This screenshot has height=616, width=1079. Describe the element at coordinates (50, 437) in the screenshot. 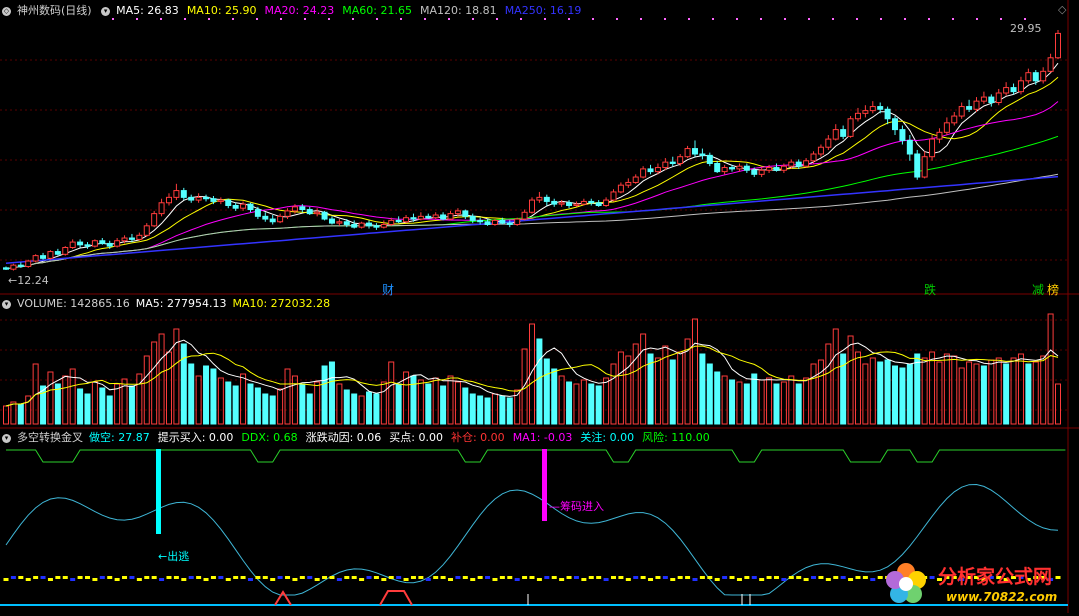

I see `indicator-title: 多空转换金叉` at that location.